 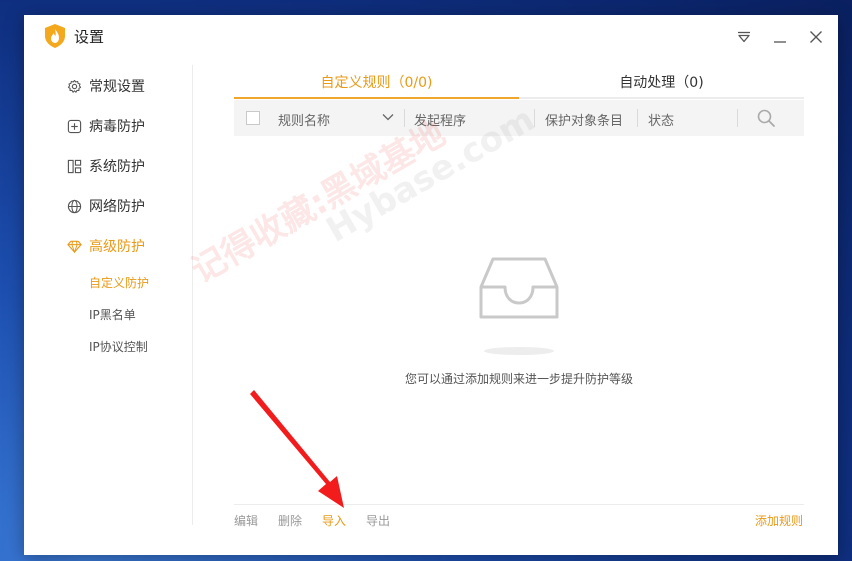 I want to click on sidebar-item-network: 网络防护, so click(x=105, y=206).